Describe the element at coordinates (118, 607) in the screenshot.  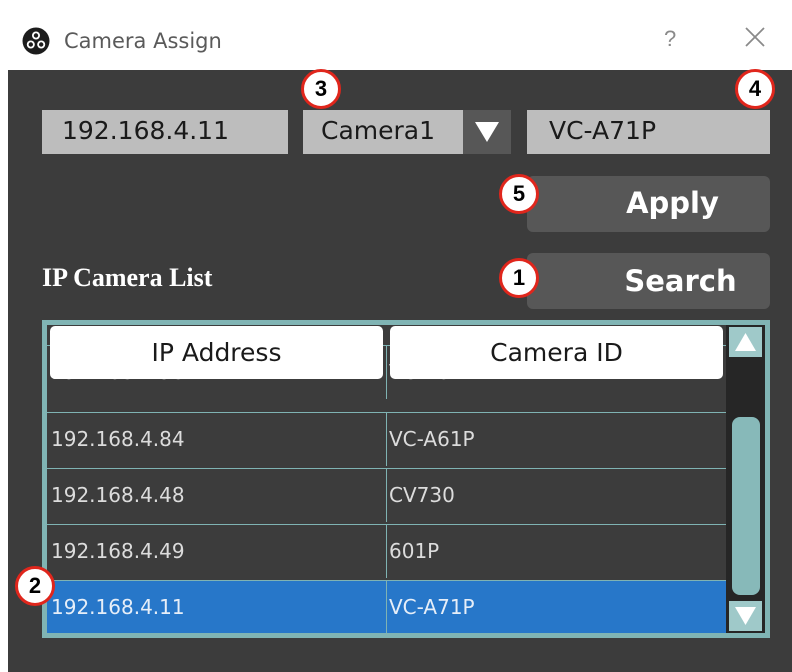
I see `ip-cell: 192.168.4.11` at that location.